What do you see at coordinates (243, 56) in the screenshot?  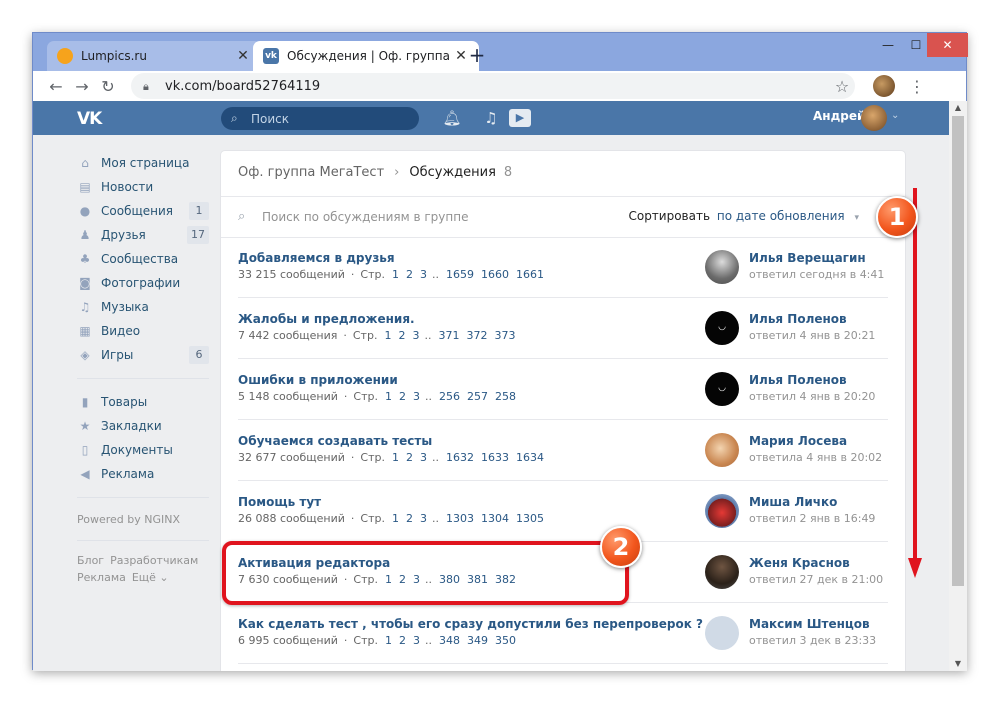 I see `tab-close-icon: ✕` at bounding box center [243, 56].